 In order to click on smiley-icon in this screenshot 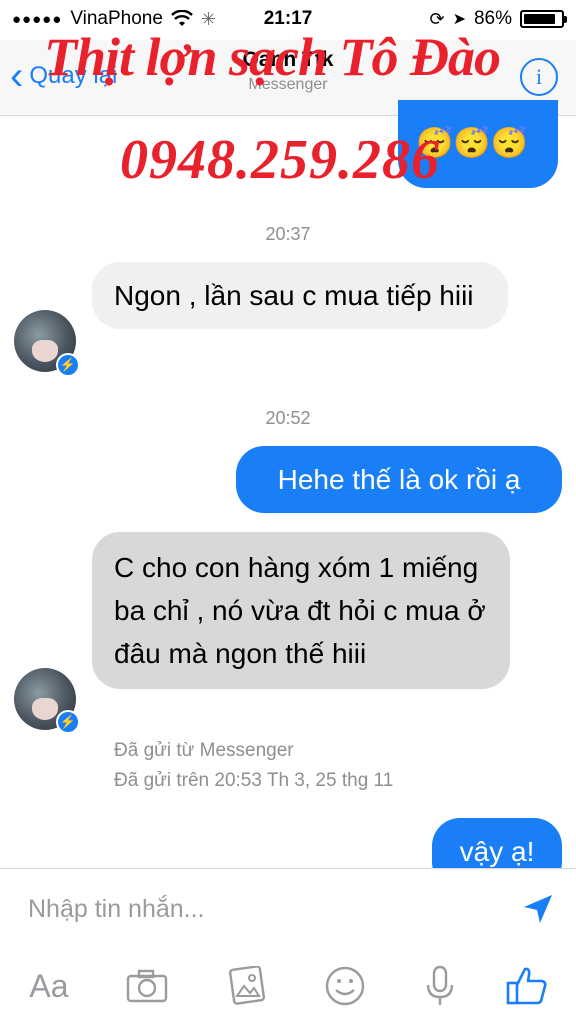, I will do `click(345, 986)`.